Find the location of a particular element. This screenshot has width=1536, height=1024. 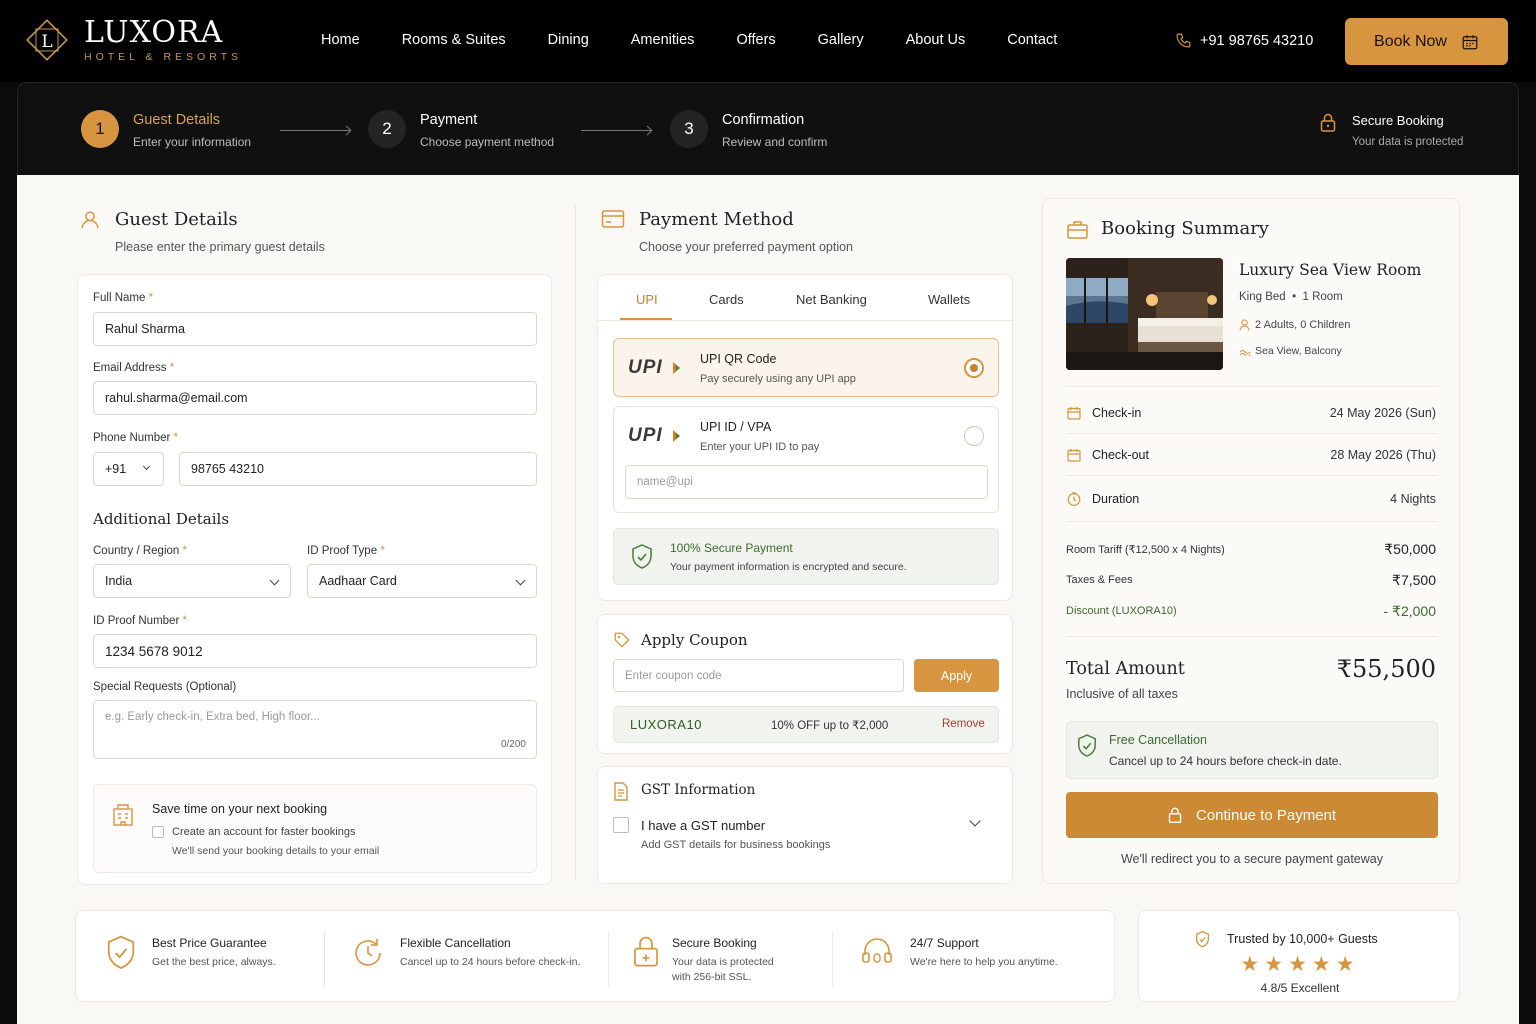

nav-offers: Offers is located at coordinates (755, 40).